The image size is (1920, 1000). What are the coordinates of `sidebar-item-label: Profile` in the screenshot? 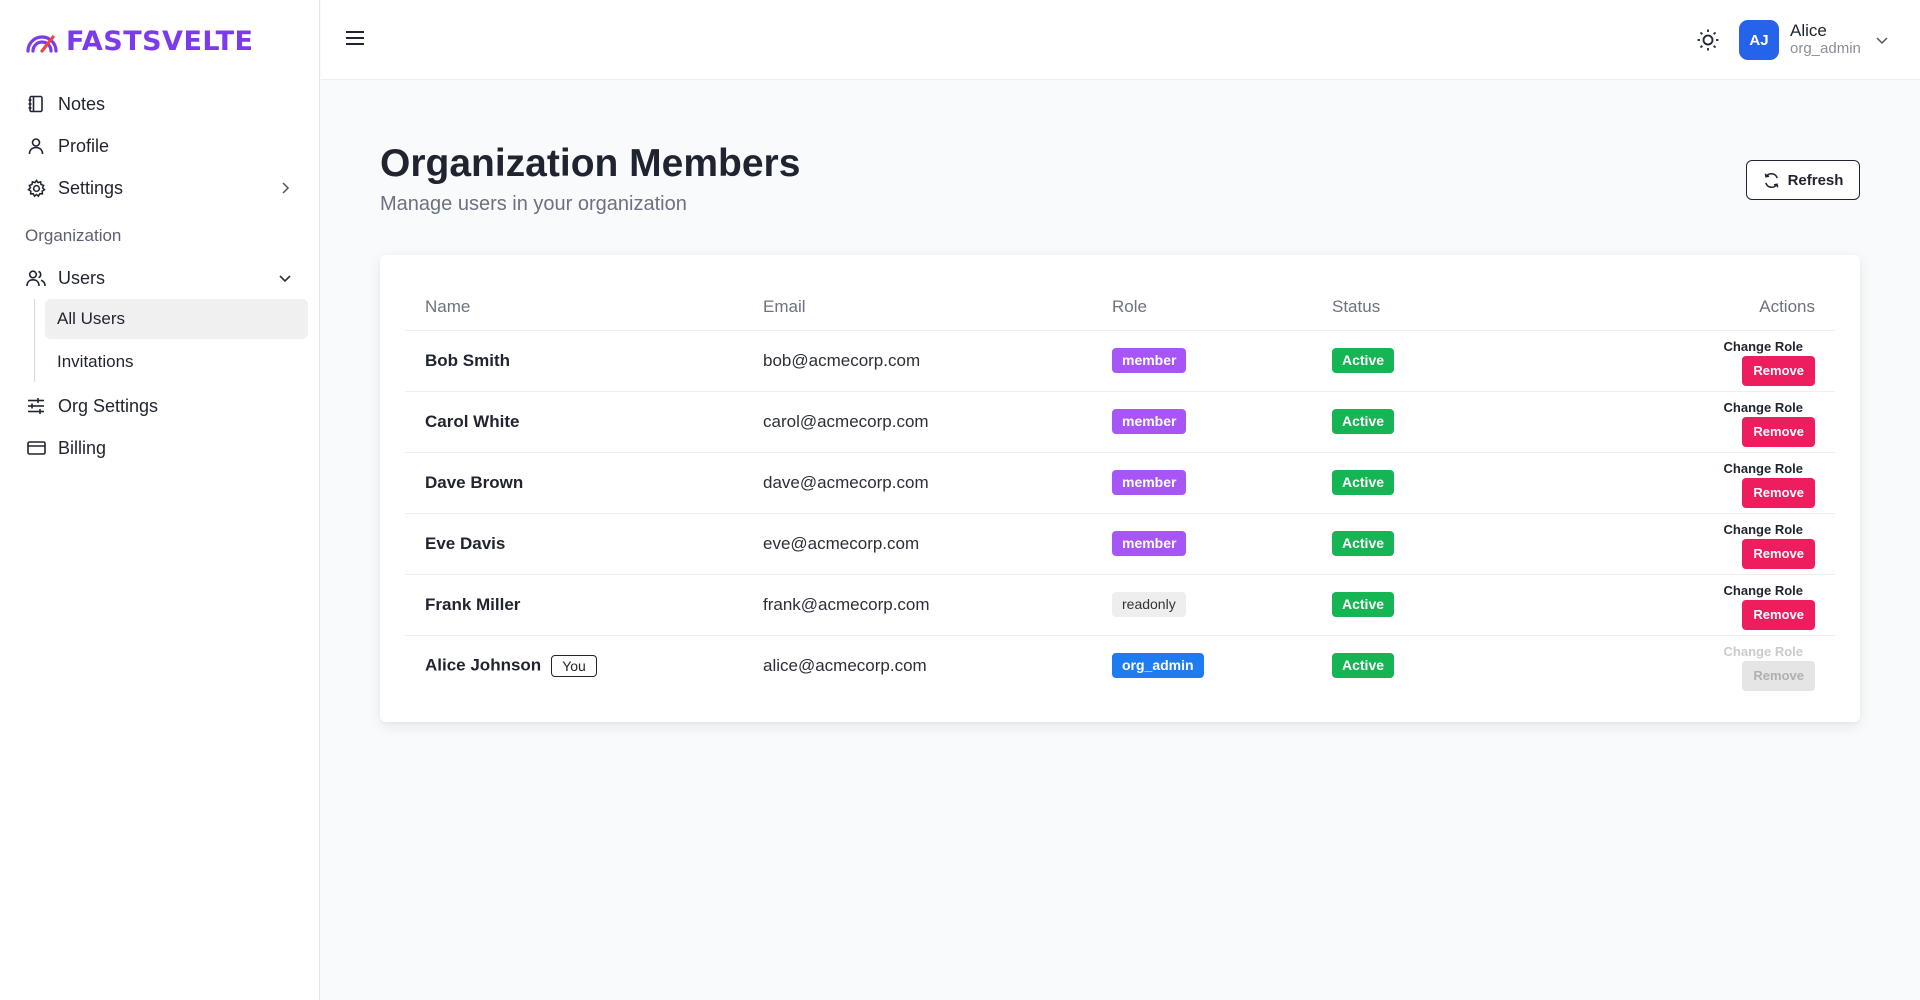 It's located at (84, 145).